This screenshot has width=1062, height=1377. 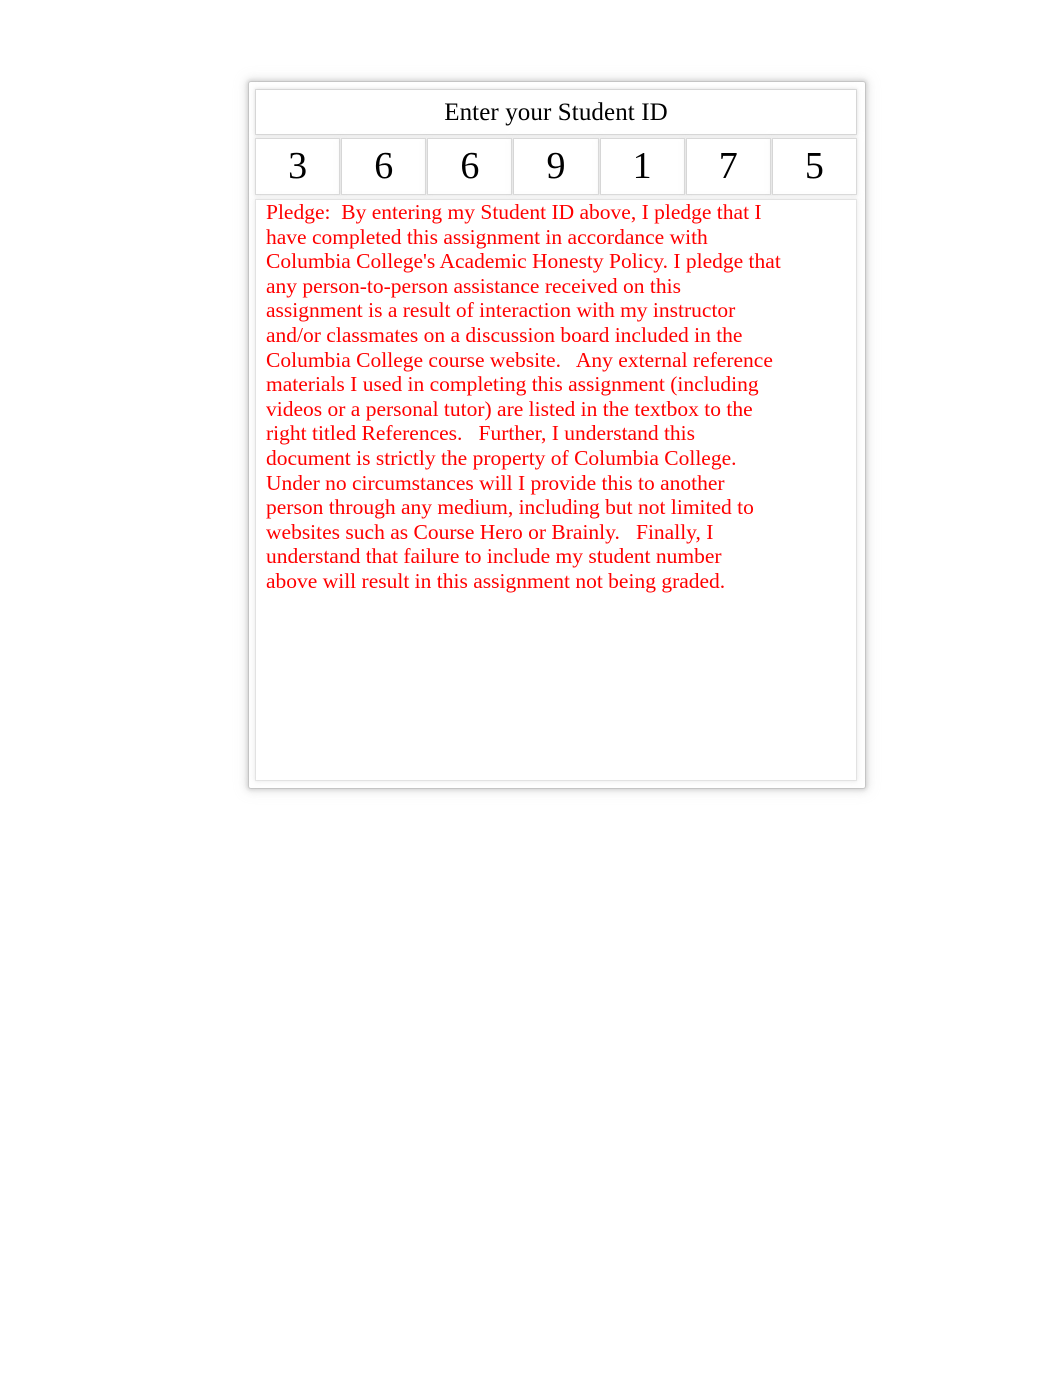 I want to click on student-id-digit-value: 9, so click(x=556, y=165).